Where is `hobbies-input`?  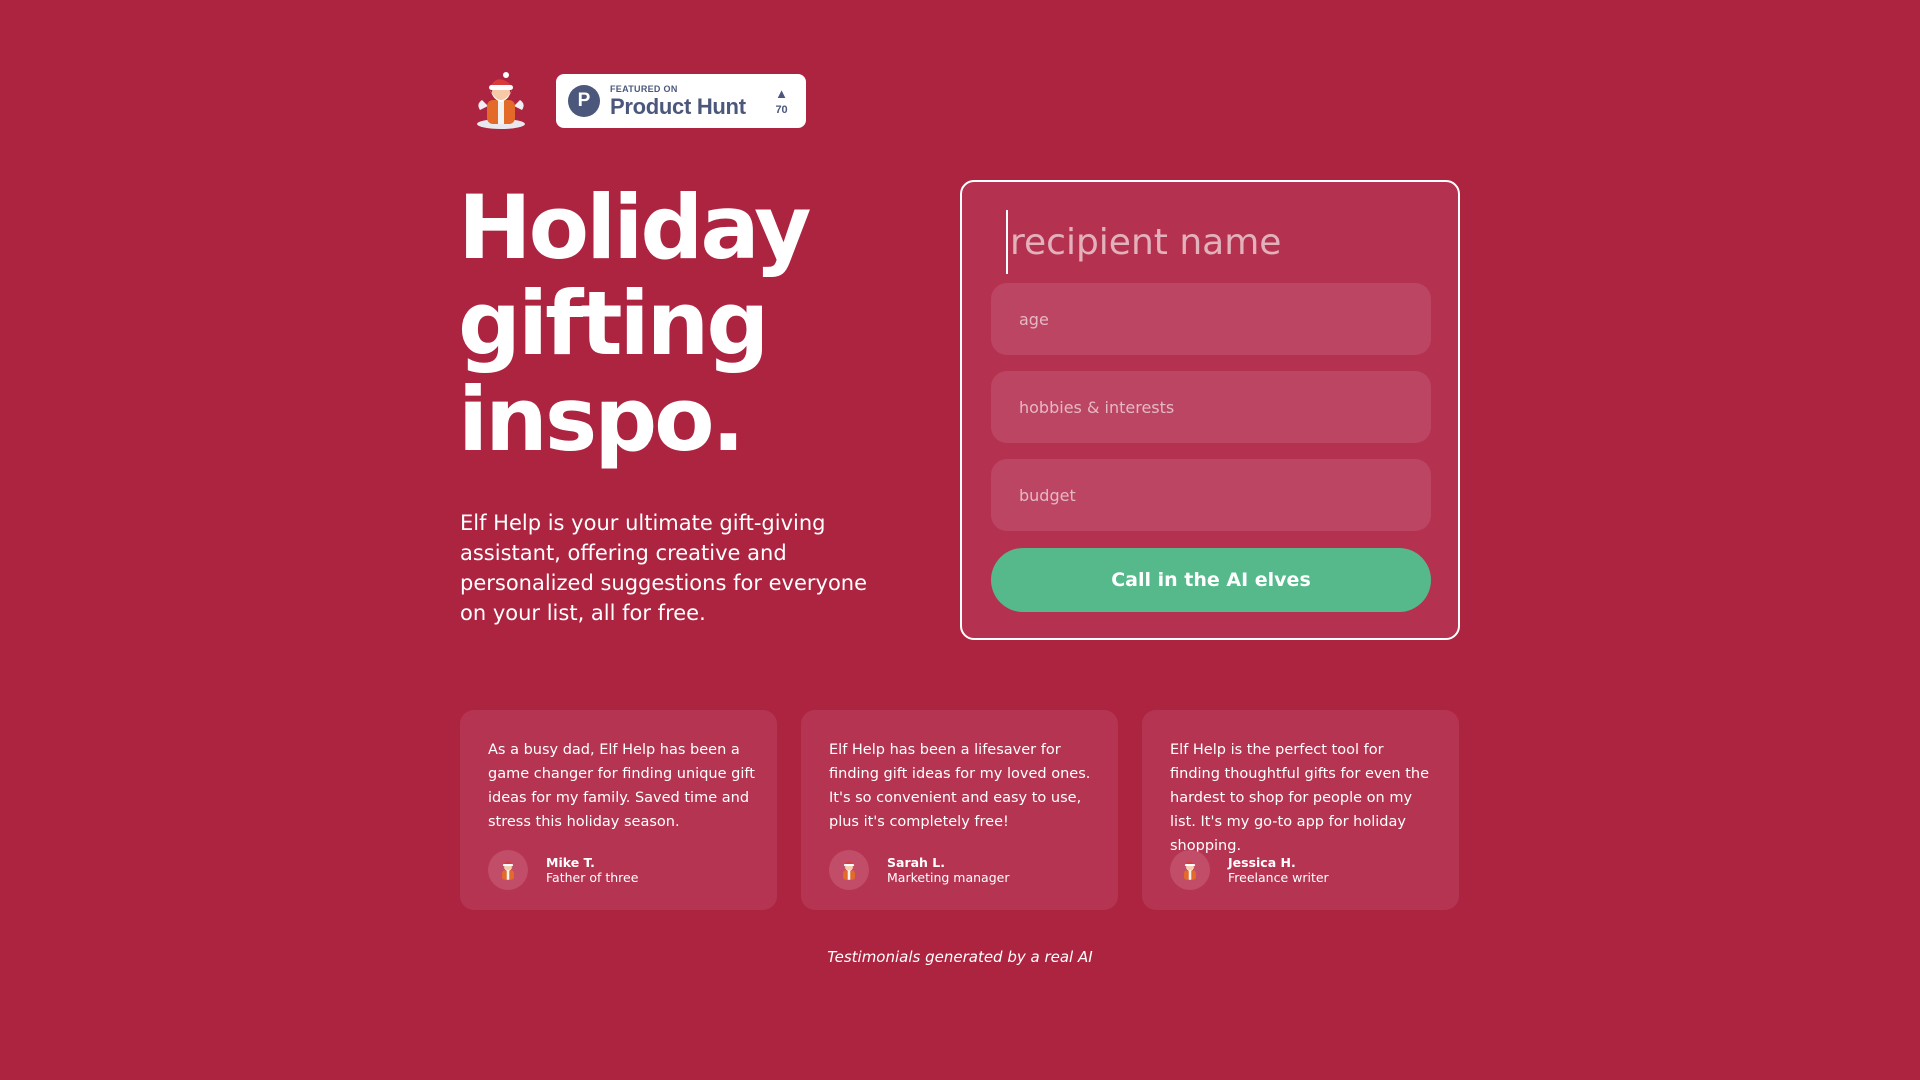 hobbies-input is located at coordinates (1211, 407).